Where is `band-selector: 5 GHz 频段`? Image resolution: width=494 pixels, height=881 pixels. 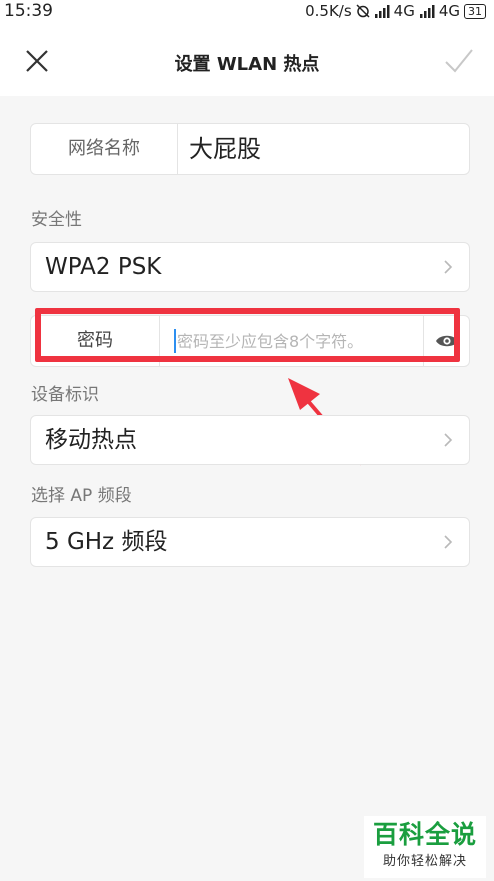
band-selector: 5 GHz 频段 is located at coordinates (250, 542).